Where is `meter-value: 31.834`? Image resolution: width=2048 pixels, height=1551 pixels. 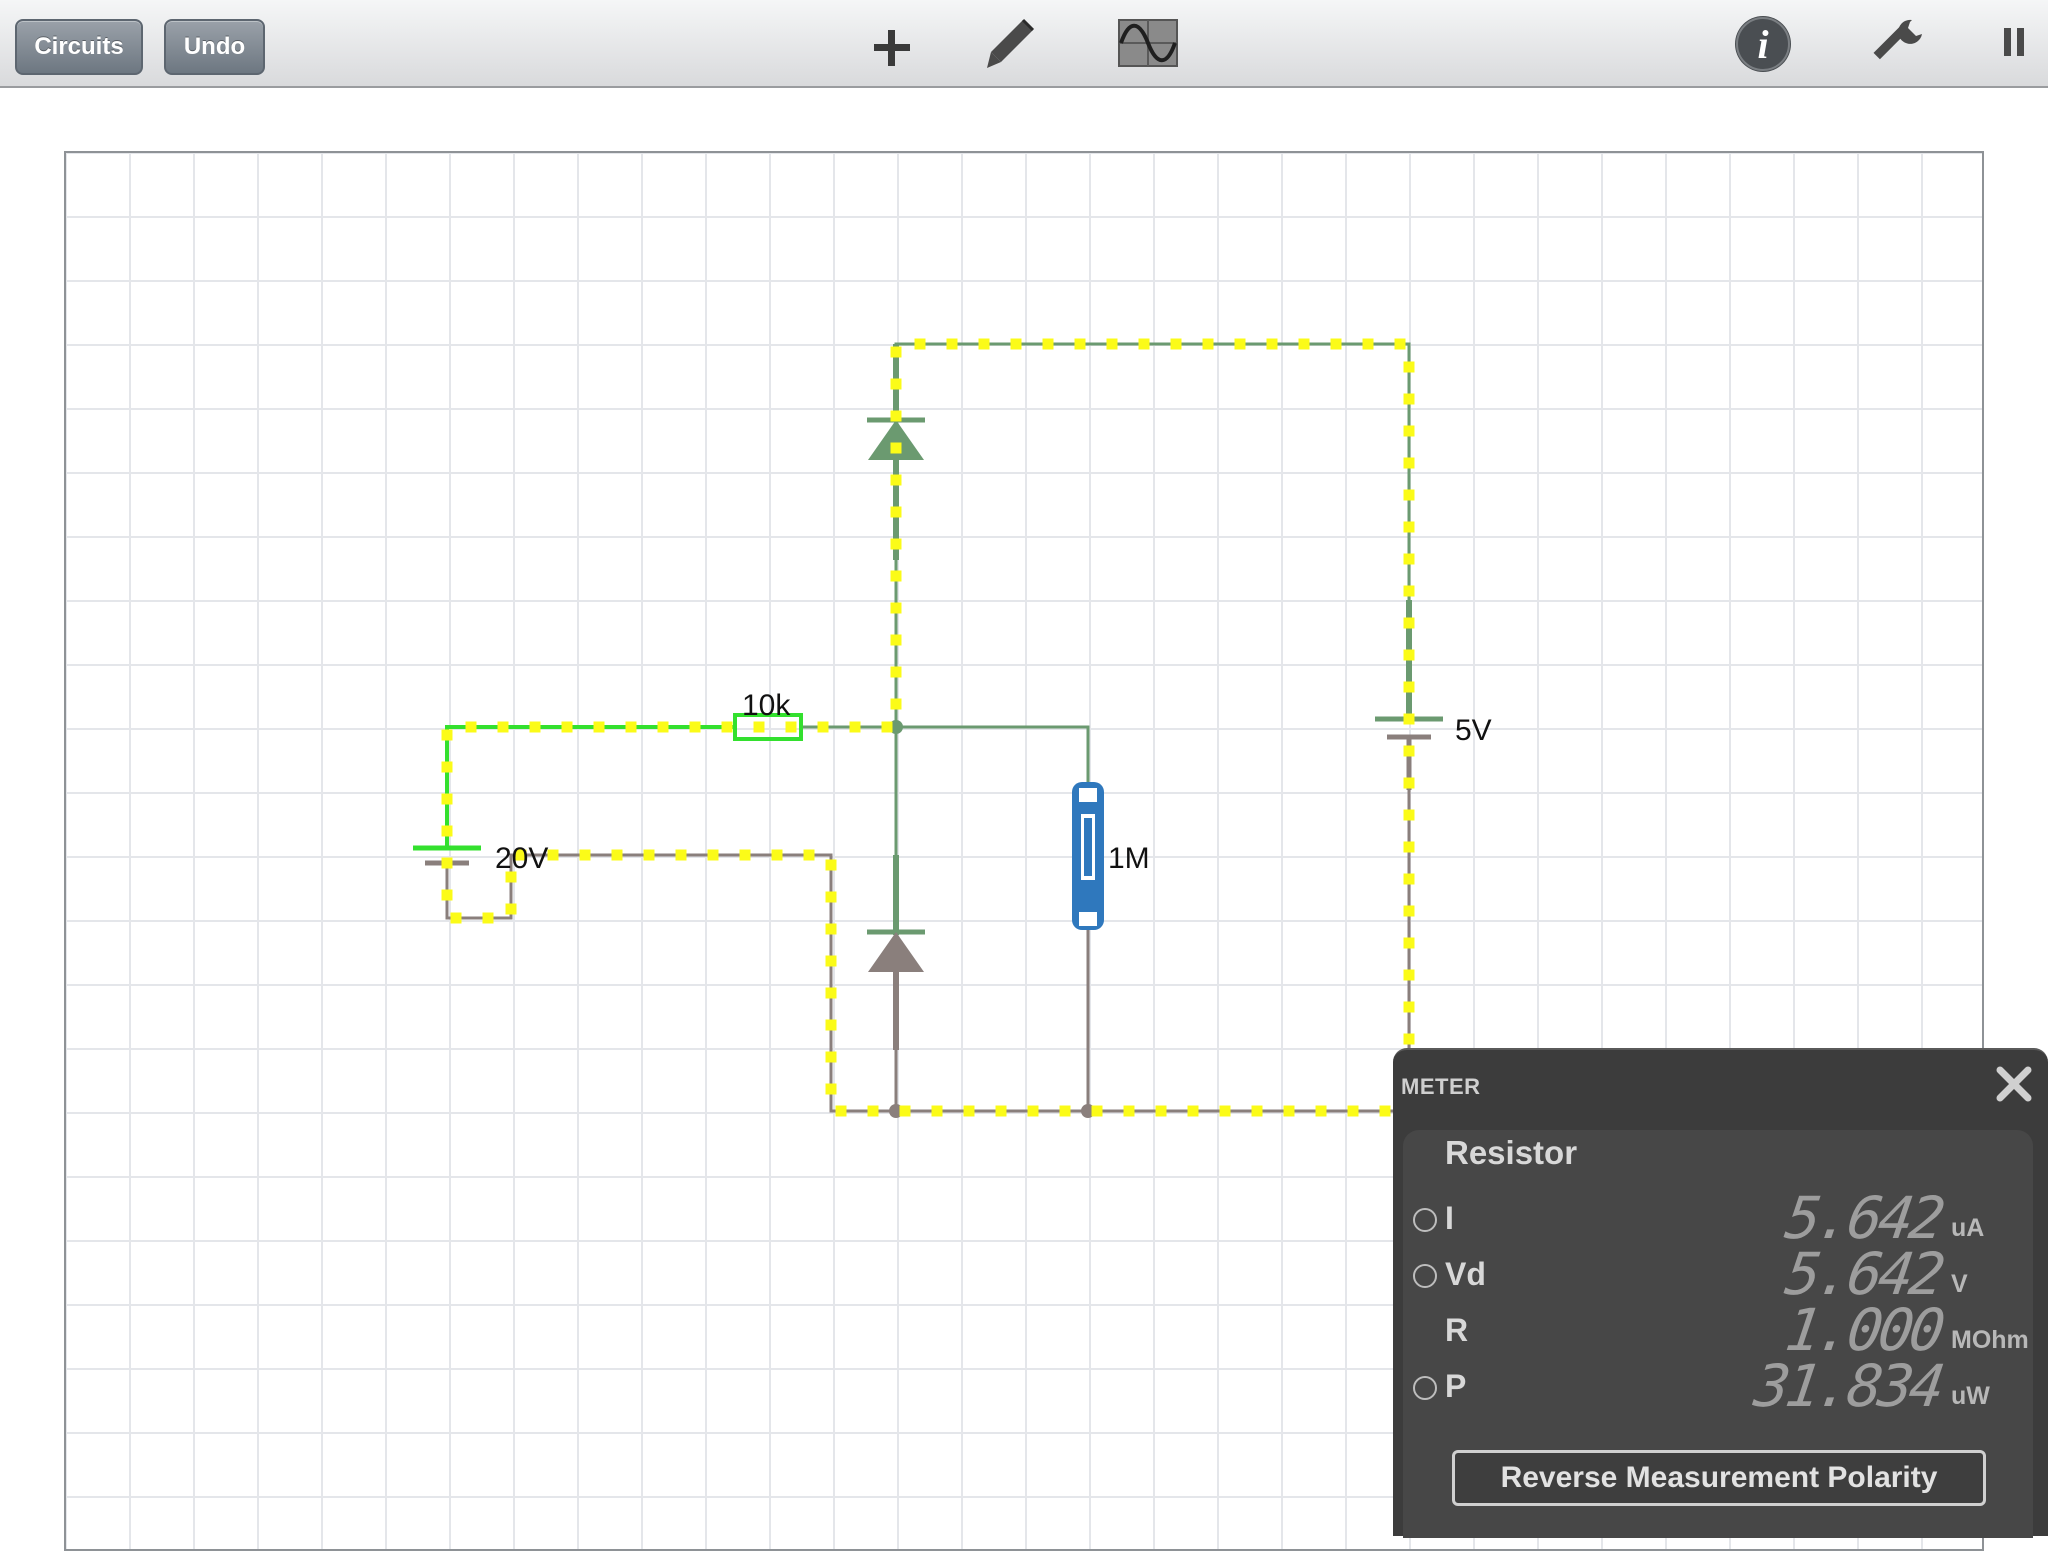
meter-value: 31.834 is located at coordinates (1848, 1386).